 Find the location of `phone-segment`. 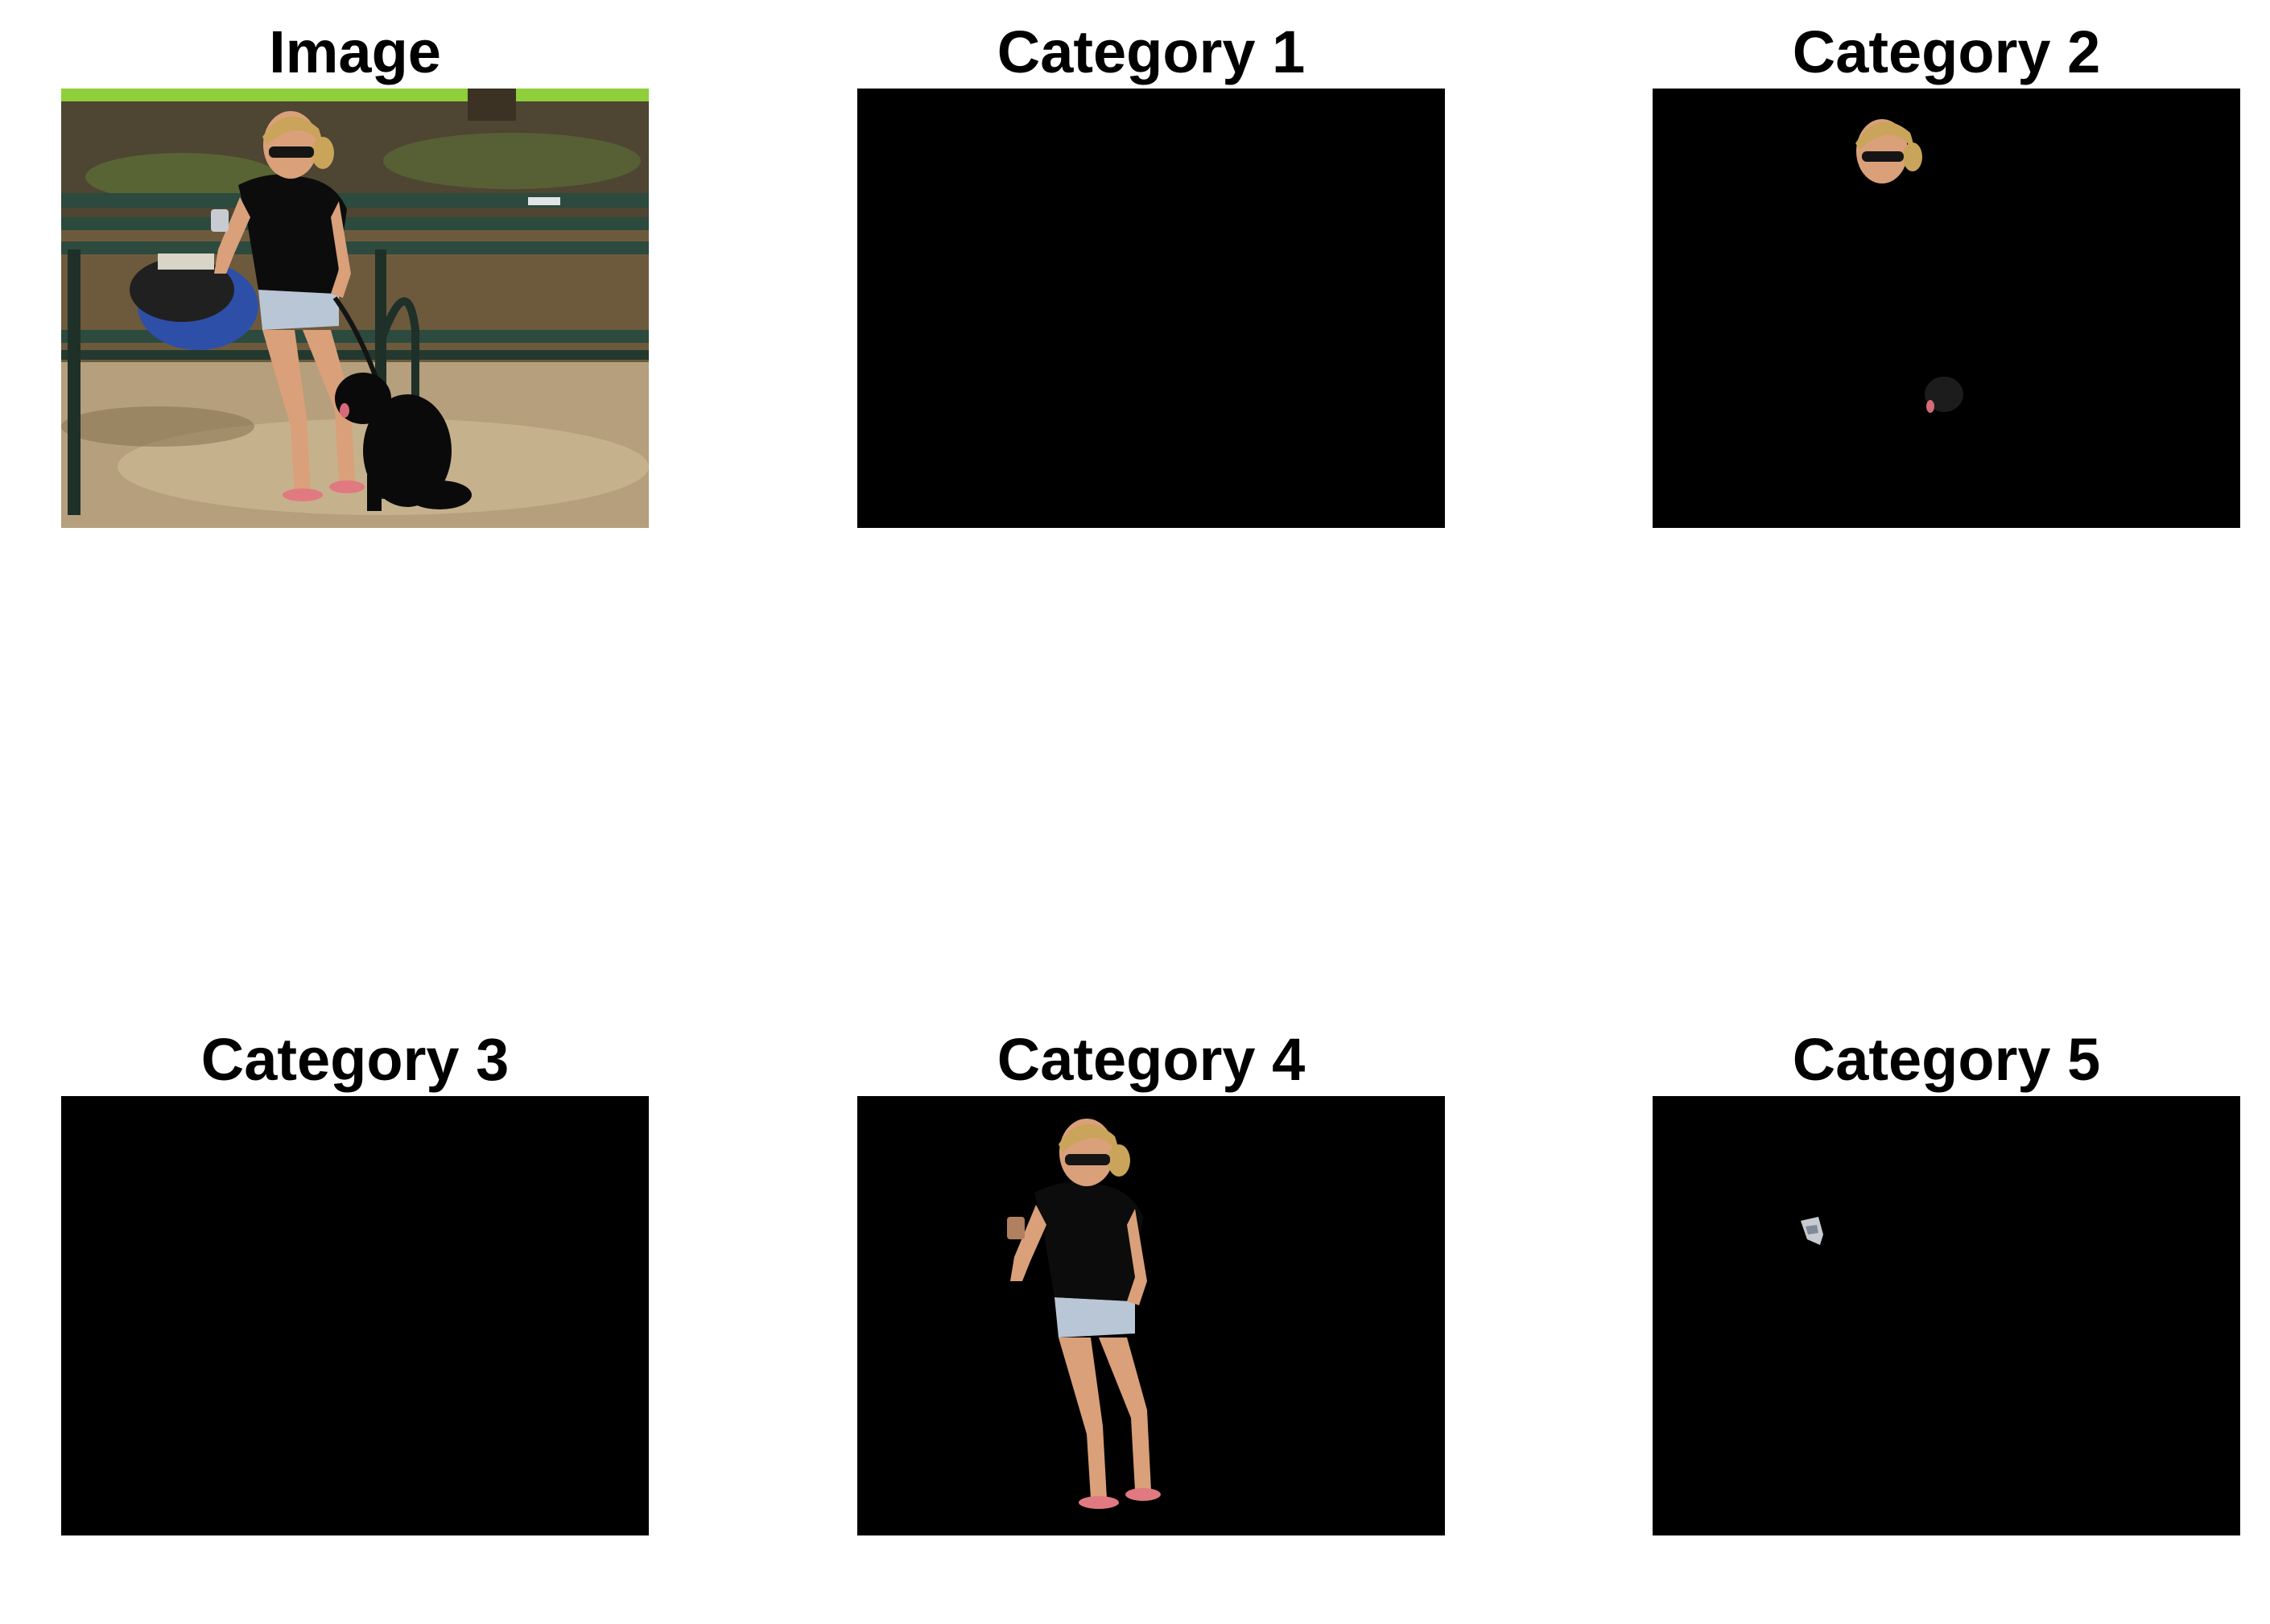

phone-segment is located at coordinates (1812, 1231).